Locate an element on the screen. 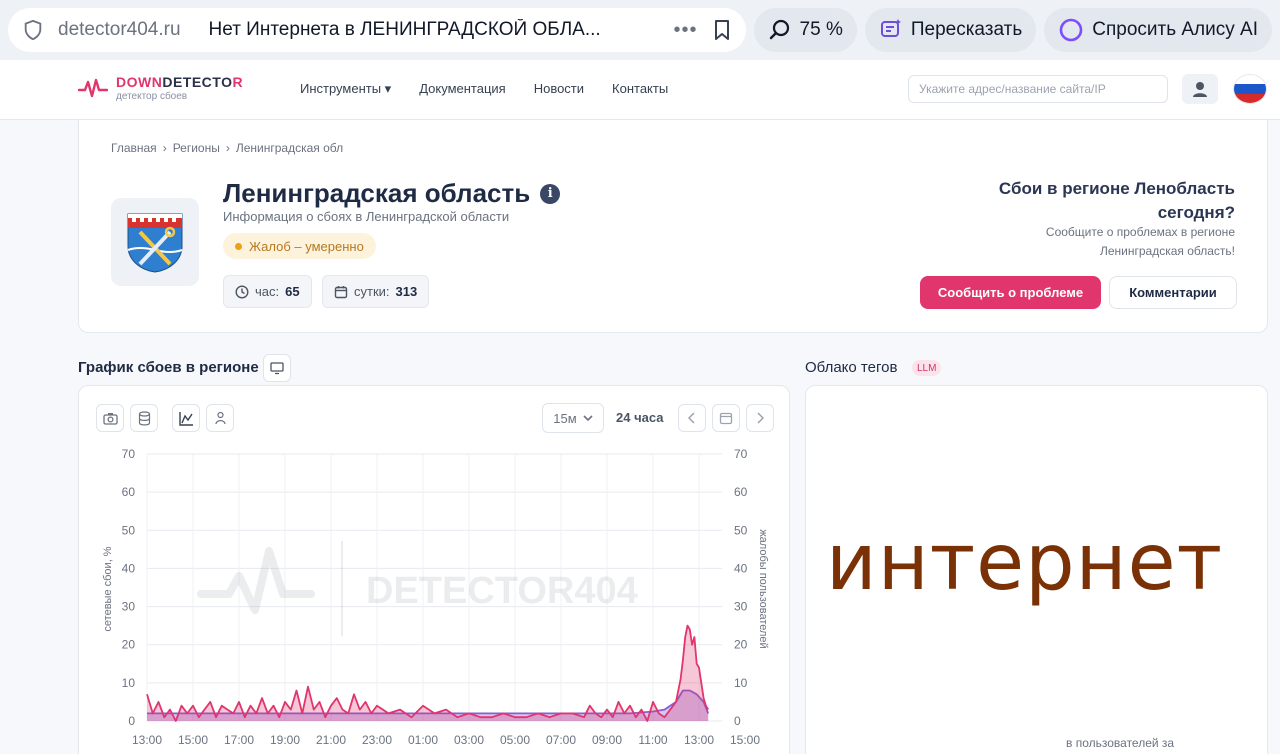 Image resolution: width=1280 pixels, height=754 pixels. zoom-button: 75 % is located at coordinates (805, 30).